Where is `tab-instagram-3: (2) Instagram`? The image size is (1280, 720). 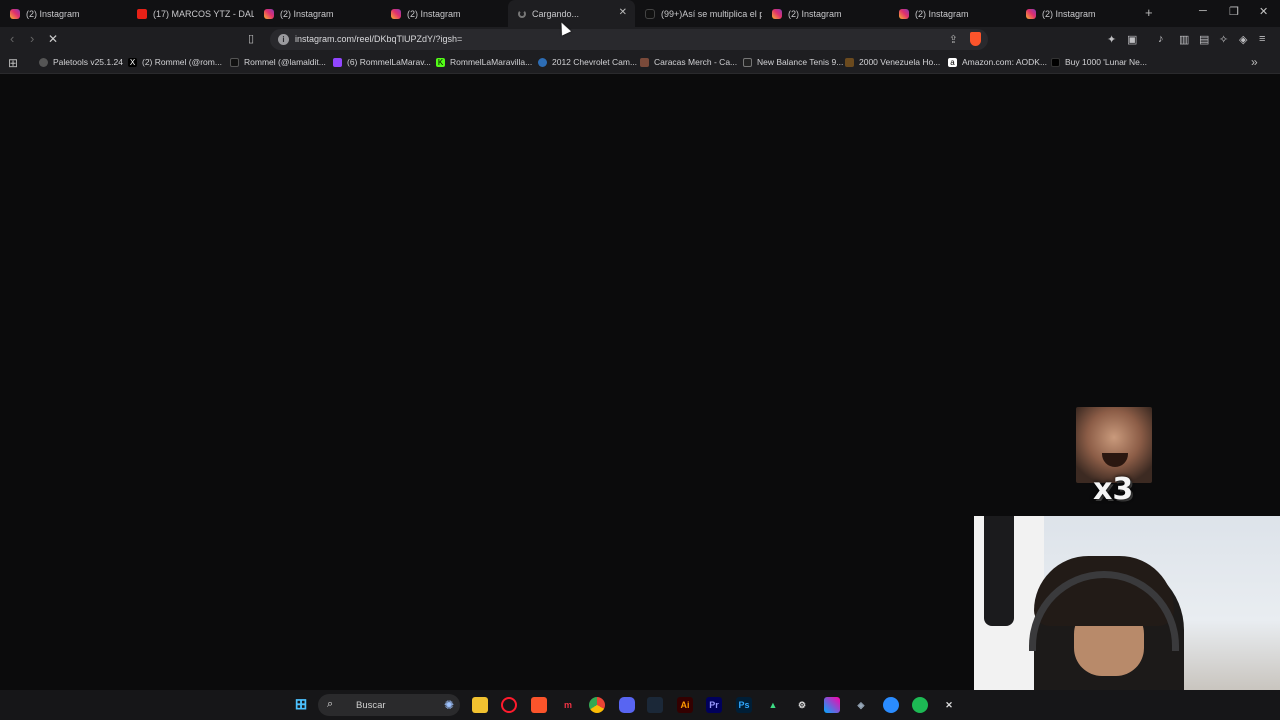 tab-instagram-3: (2) Instagram is located at coordinates (444, 13).